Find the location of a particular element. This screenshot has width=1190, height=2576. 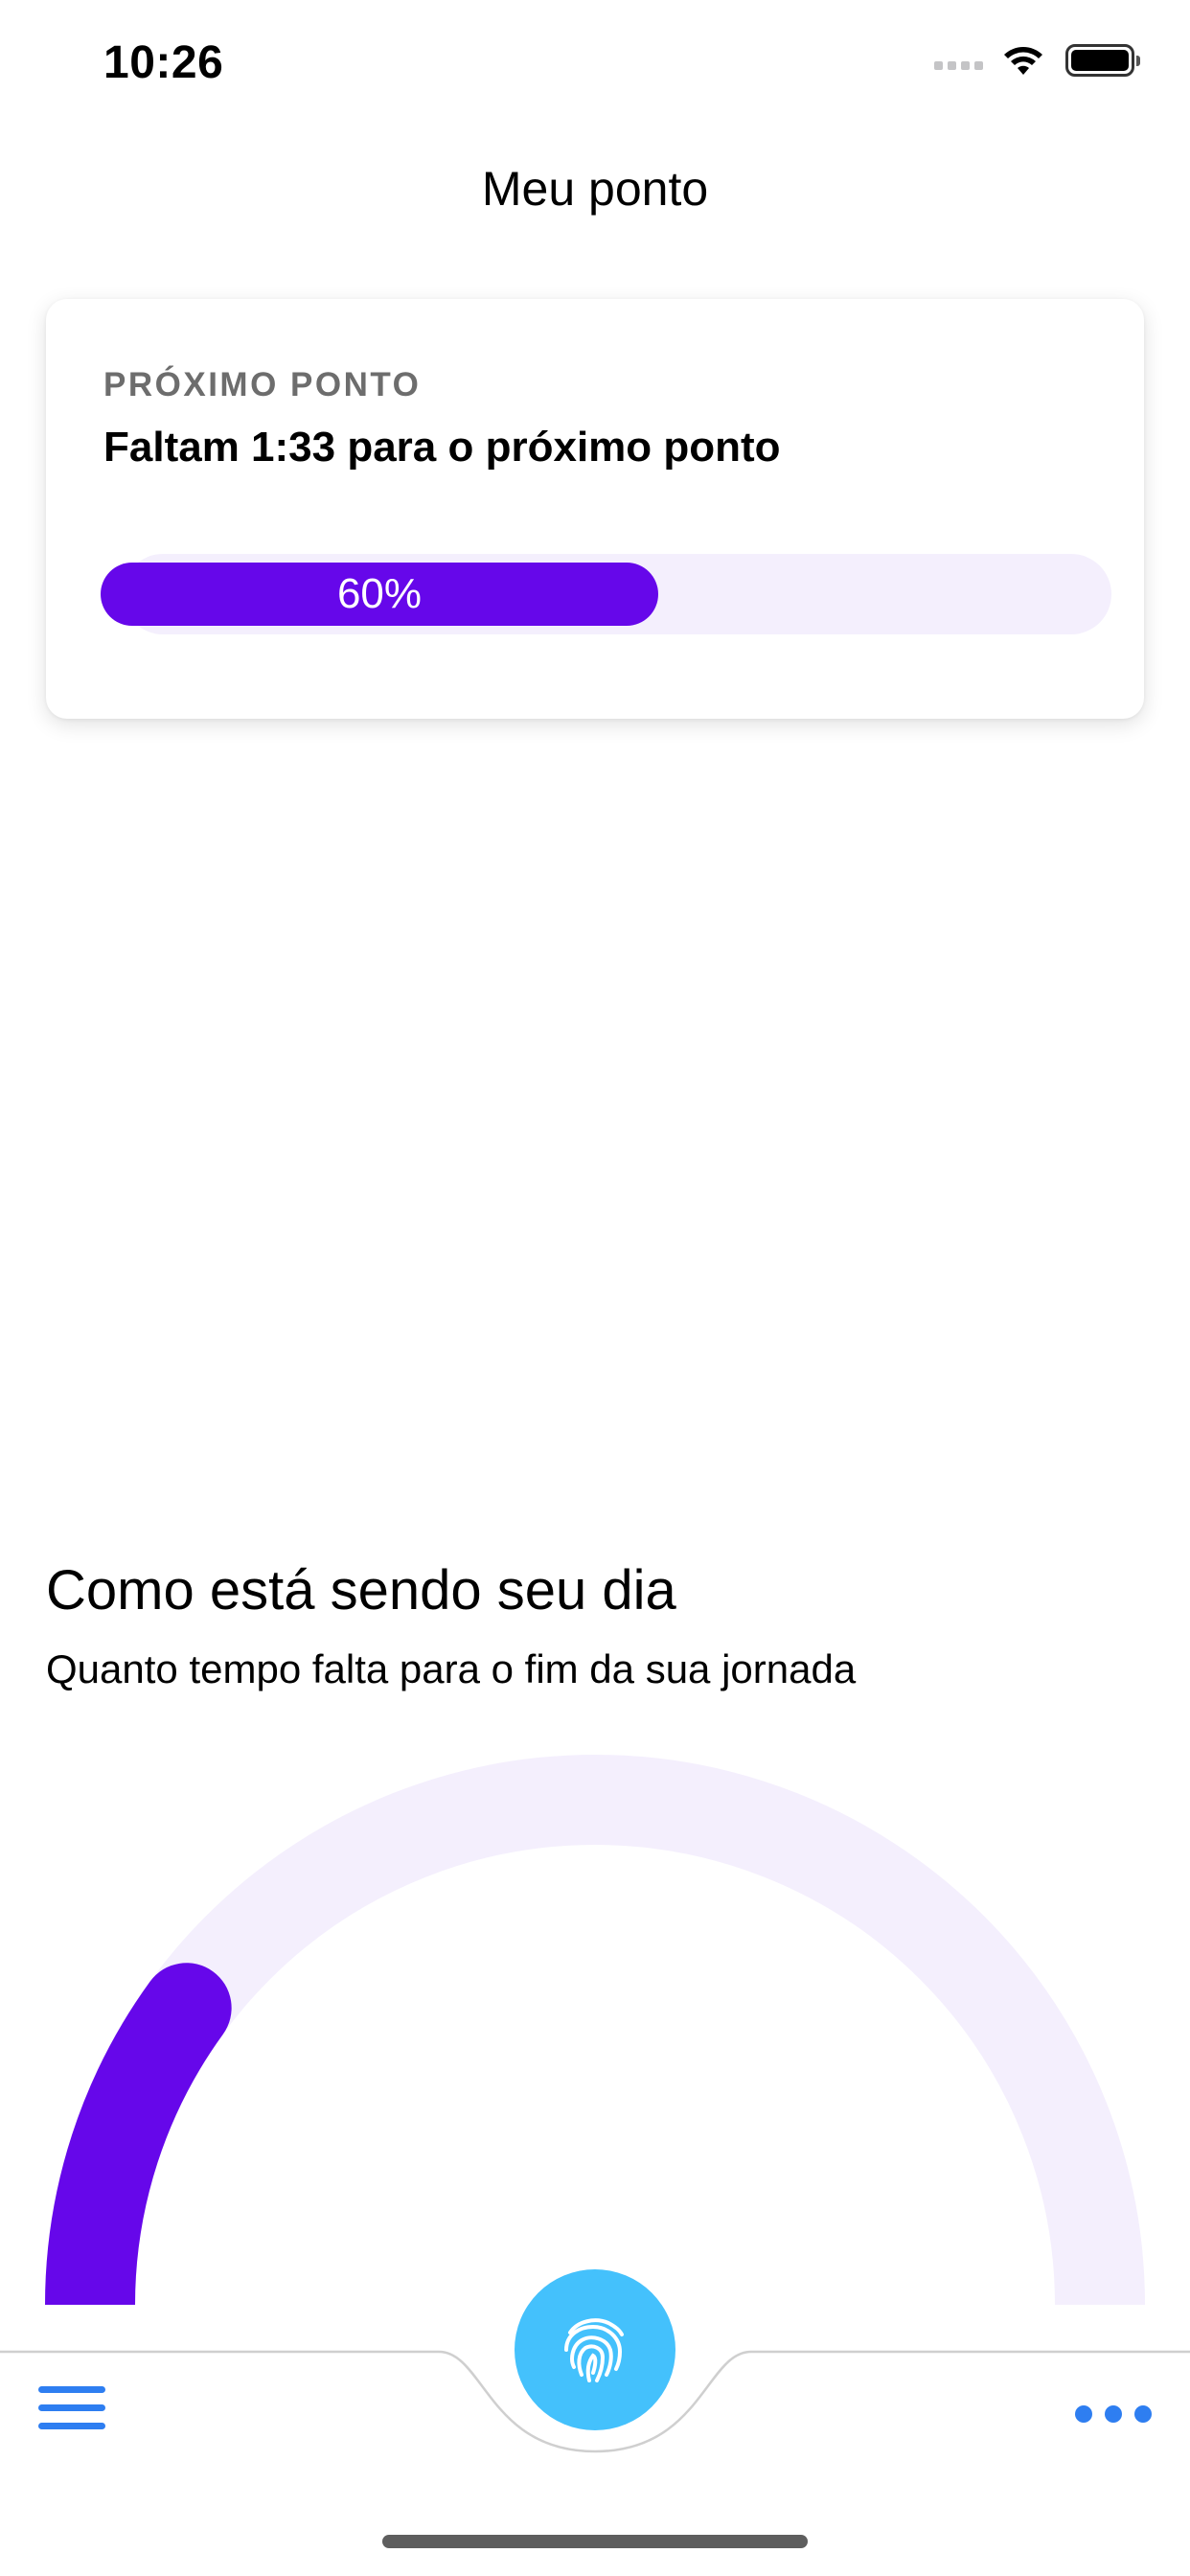

status-indicators is located at coordinates (1037, 60).